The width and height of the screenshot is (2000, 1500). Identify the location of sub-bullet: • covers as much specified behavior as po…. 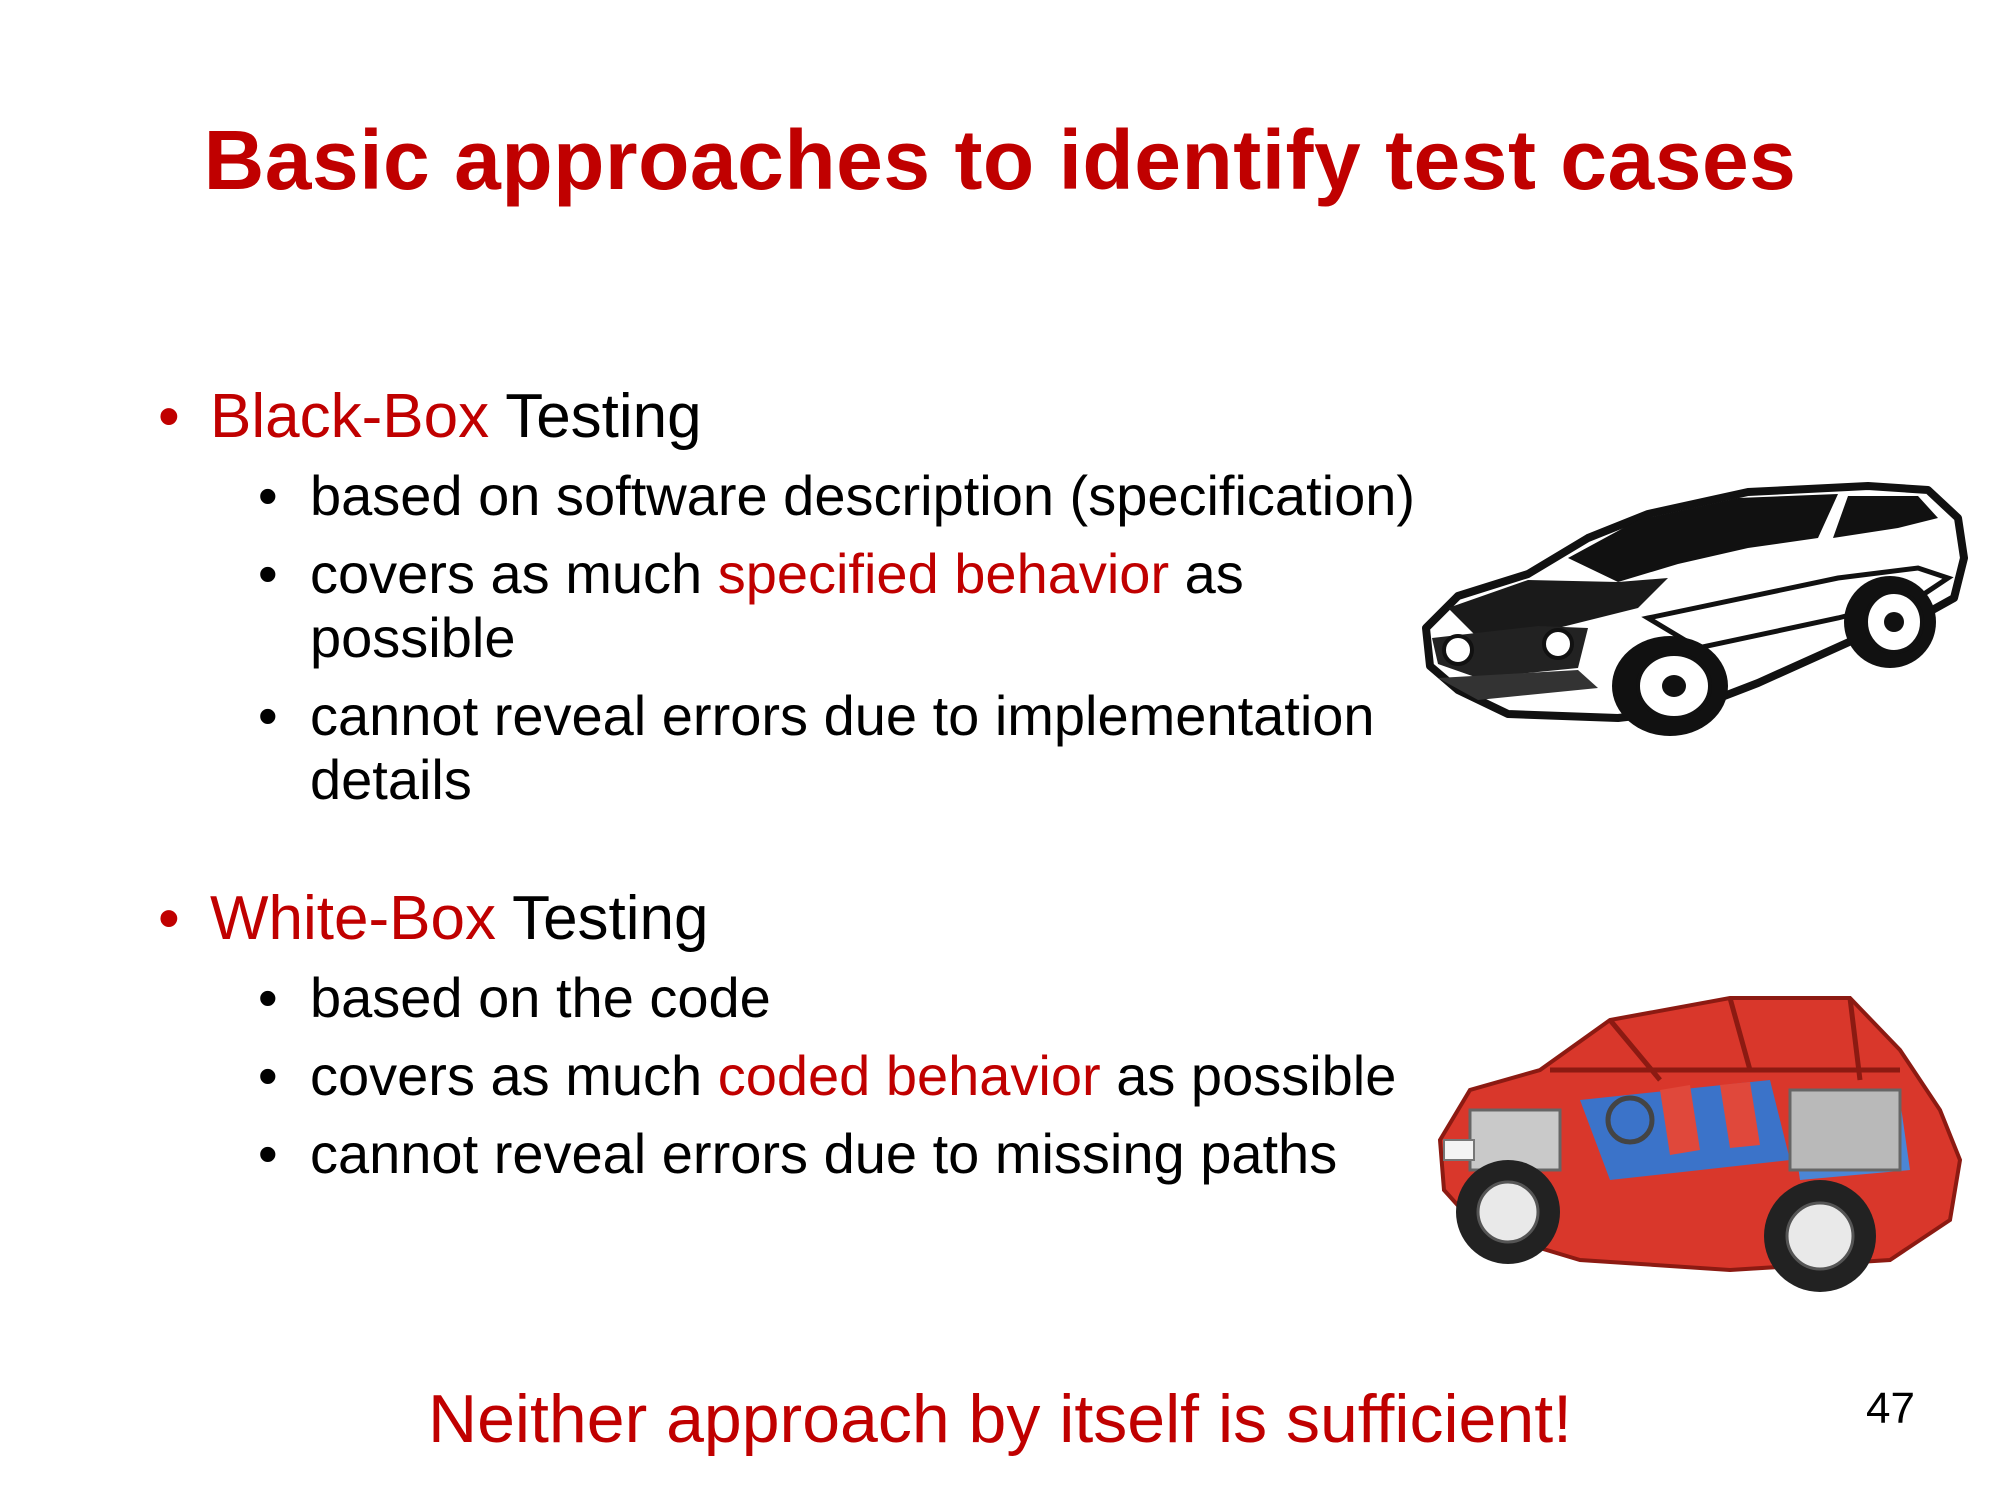
(808, 606).